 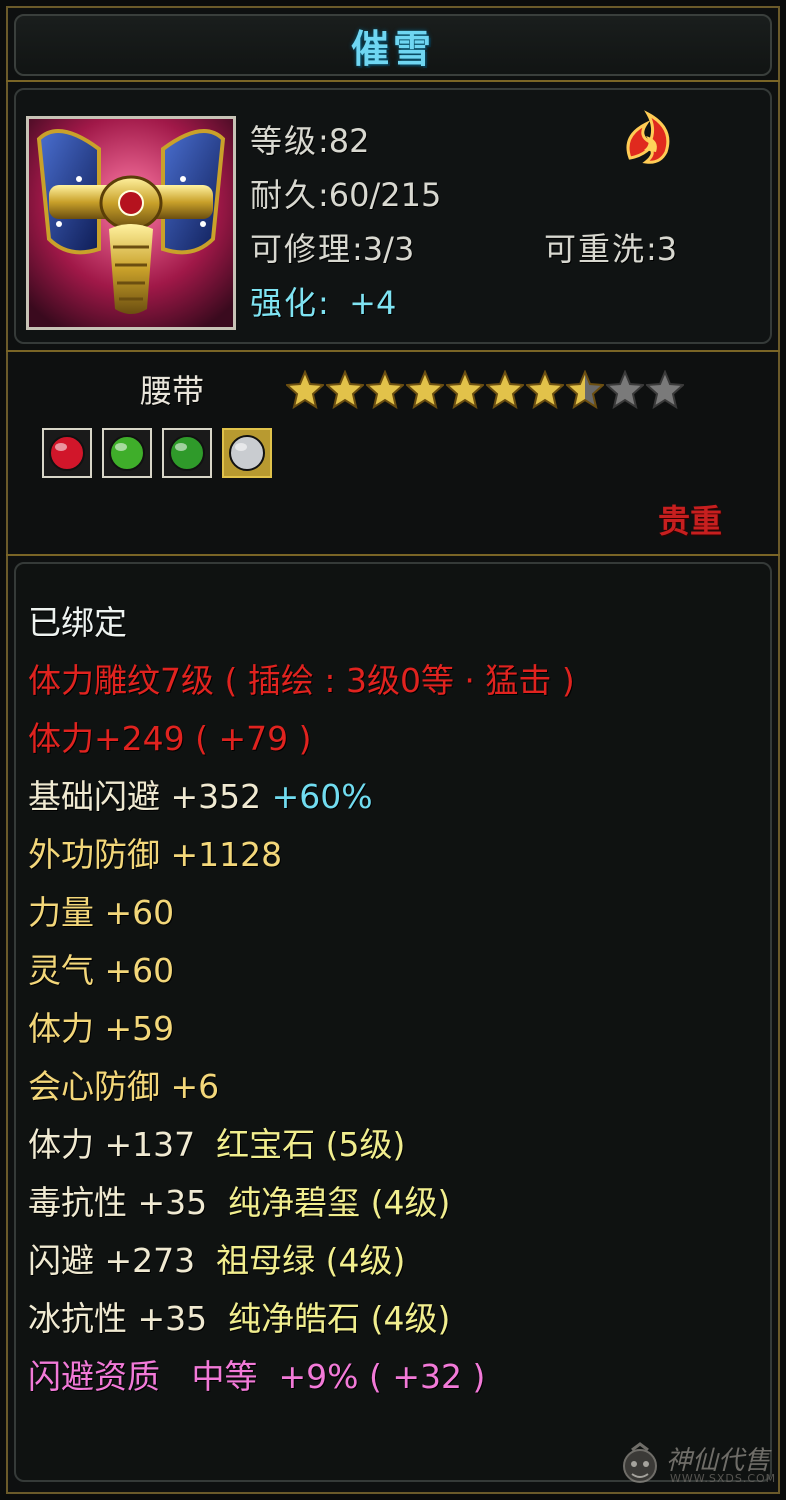 I want to click on durability-value: 60/215, so click(x=385, y=195).